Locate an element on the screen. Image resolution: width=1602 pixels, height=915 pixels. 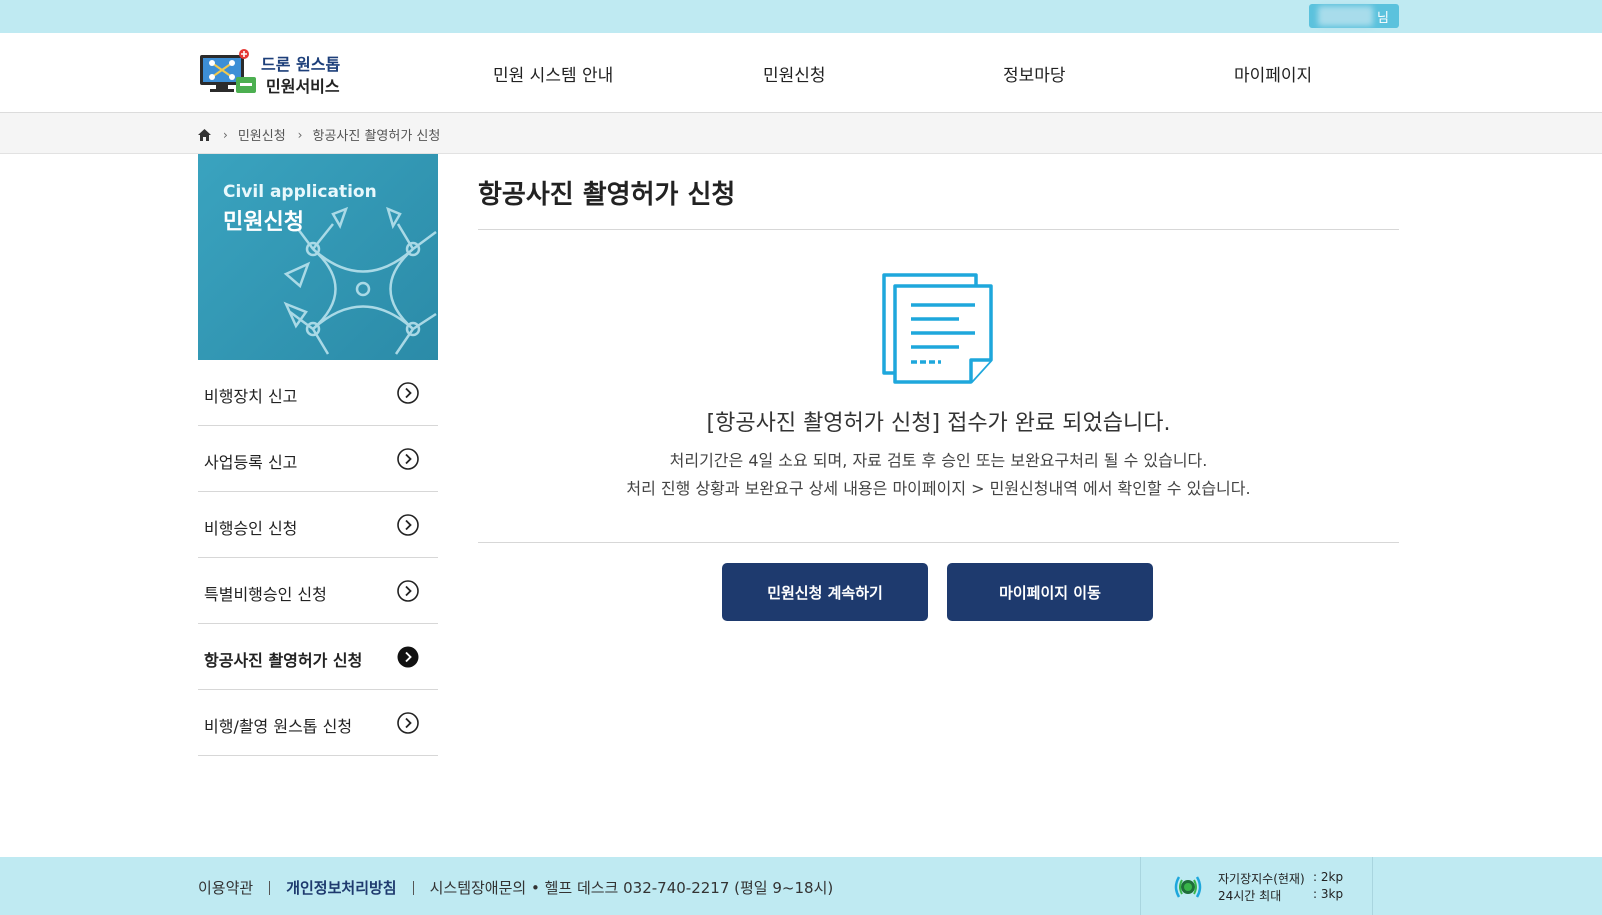
document-complete-icon is located at coordinates (937, 328).